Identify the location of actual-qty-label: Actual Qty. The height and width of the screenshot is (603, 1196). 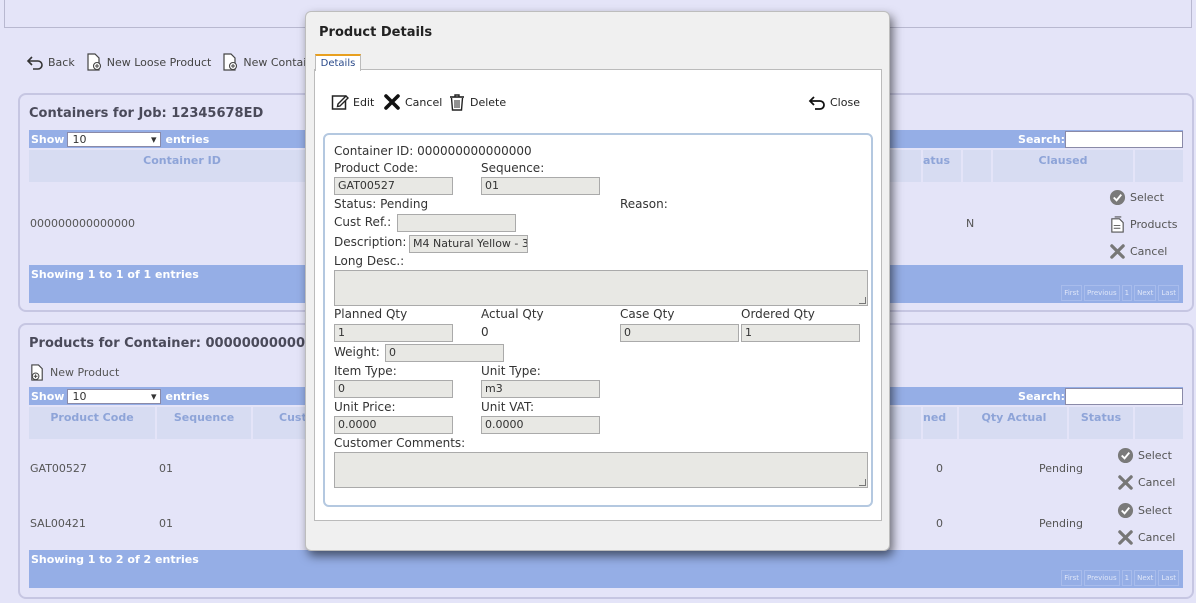
(512, 314).